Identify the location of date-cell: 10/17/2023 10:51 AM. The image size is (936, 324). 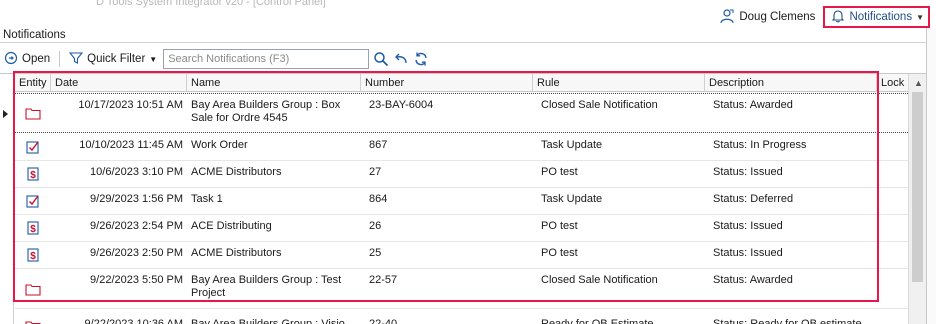
(130, 105).